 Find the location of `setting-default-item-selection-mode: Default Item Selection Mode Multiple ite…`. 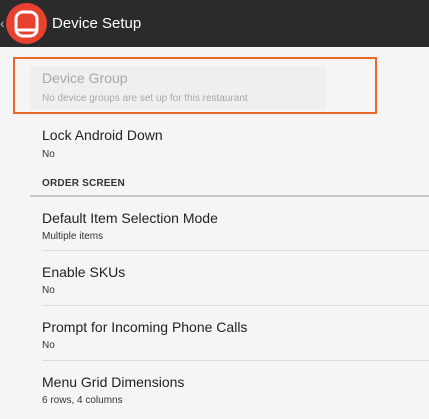

setting-default-item-selection-mode: Default Item Selection Mode Multiple ite… is located at coordinates (214, 225).